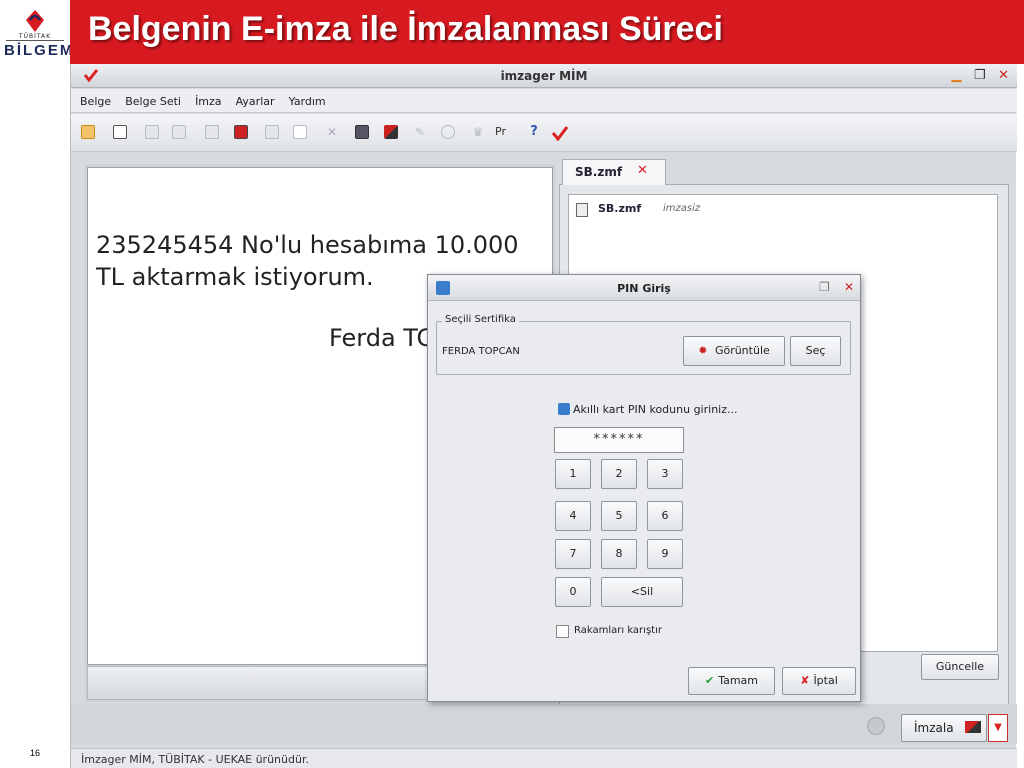 The image size is (1024, 768). What do you see at coordinates (815, 351) in the screenshot?
I see `select-certificate-button: Seç` at bounding box center [815, 351].